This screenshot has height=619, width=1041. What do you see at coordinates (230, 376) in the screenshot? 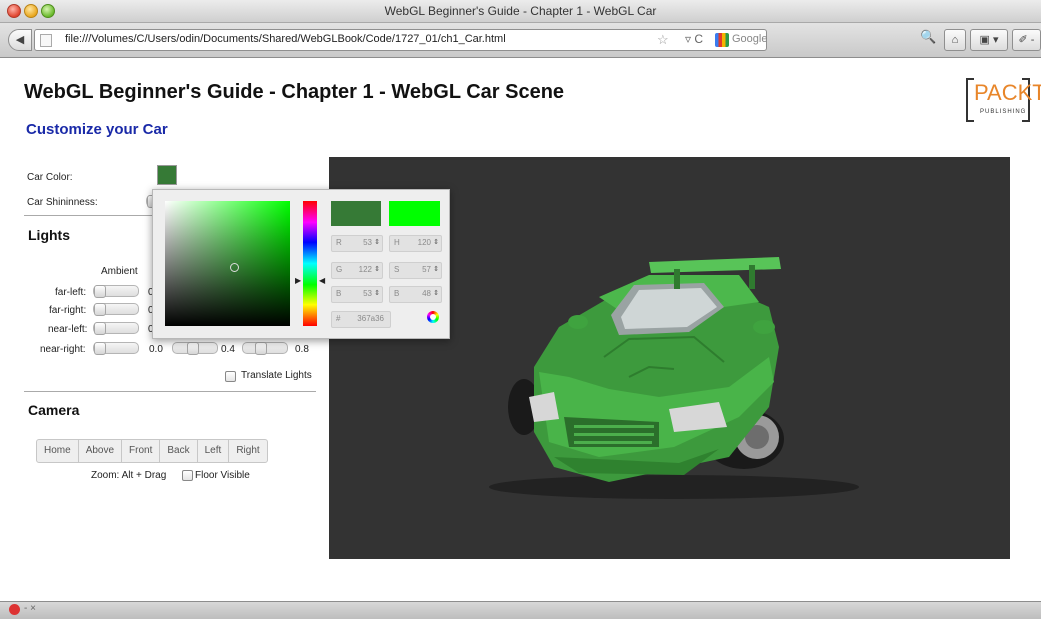
I see `translate-lights-checkbox` at bounding box center [230, 376].